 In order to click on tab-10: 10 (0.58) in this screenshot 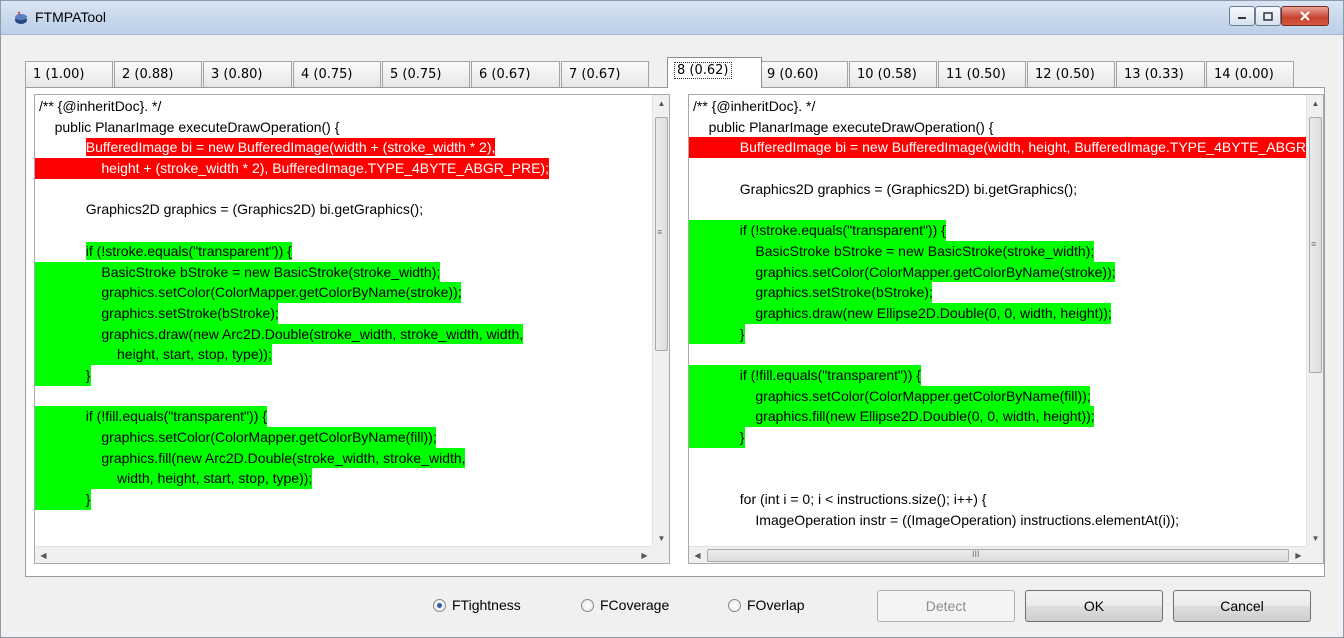, I will do `click(893, 74)`.